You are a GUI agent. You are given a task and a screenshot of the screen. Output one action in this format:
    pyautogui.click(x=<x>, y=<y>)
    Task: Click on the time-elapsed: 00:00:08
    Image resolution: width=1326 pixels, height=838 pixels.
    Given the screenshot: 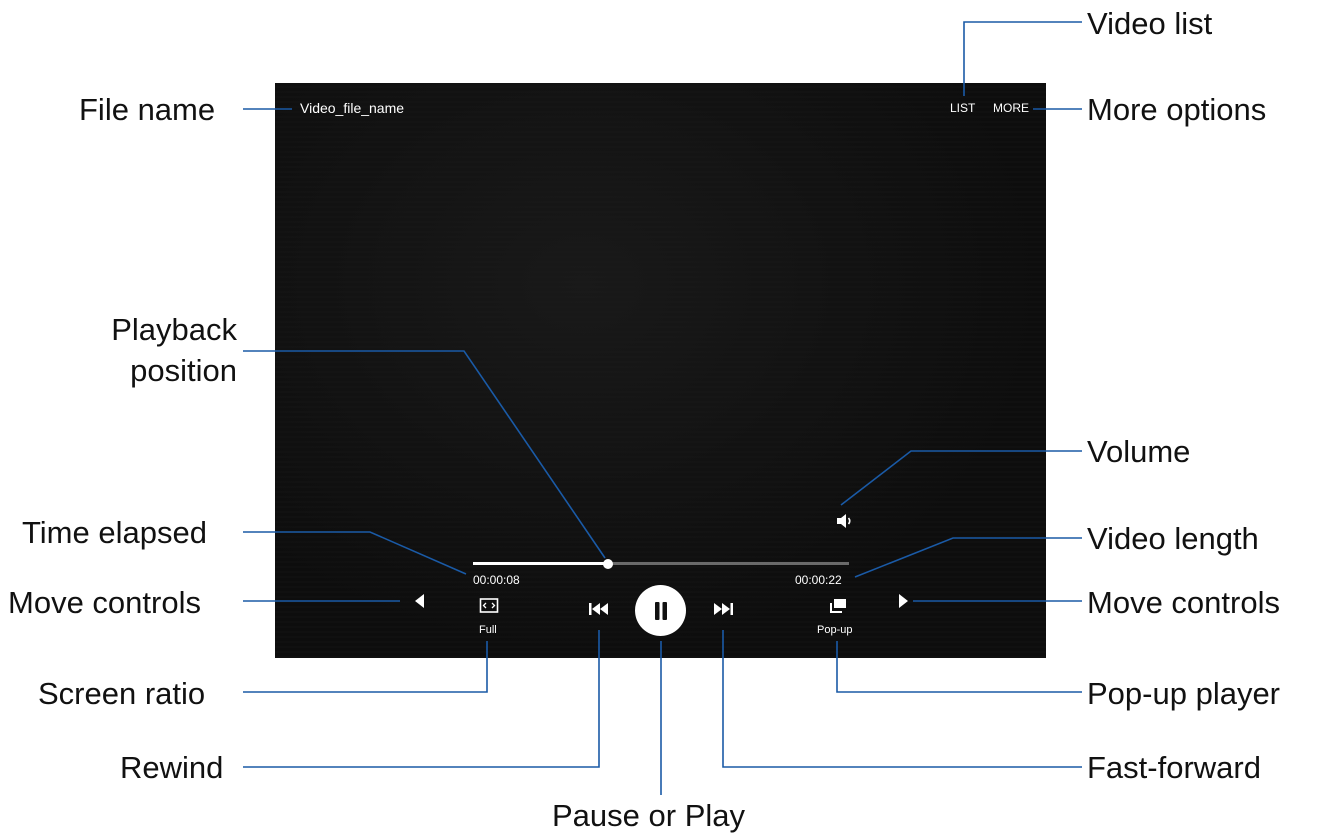 What is the action you would take?
    pyautogui.click(x=496, y=580)
    